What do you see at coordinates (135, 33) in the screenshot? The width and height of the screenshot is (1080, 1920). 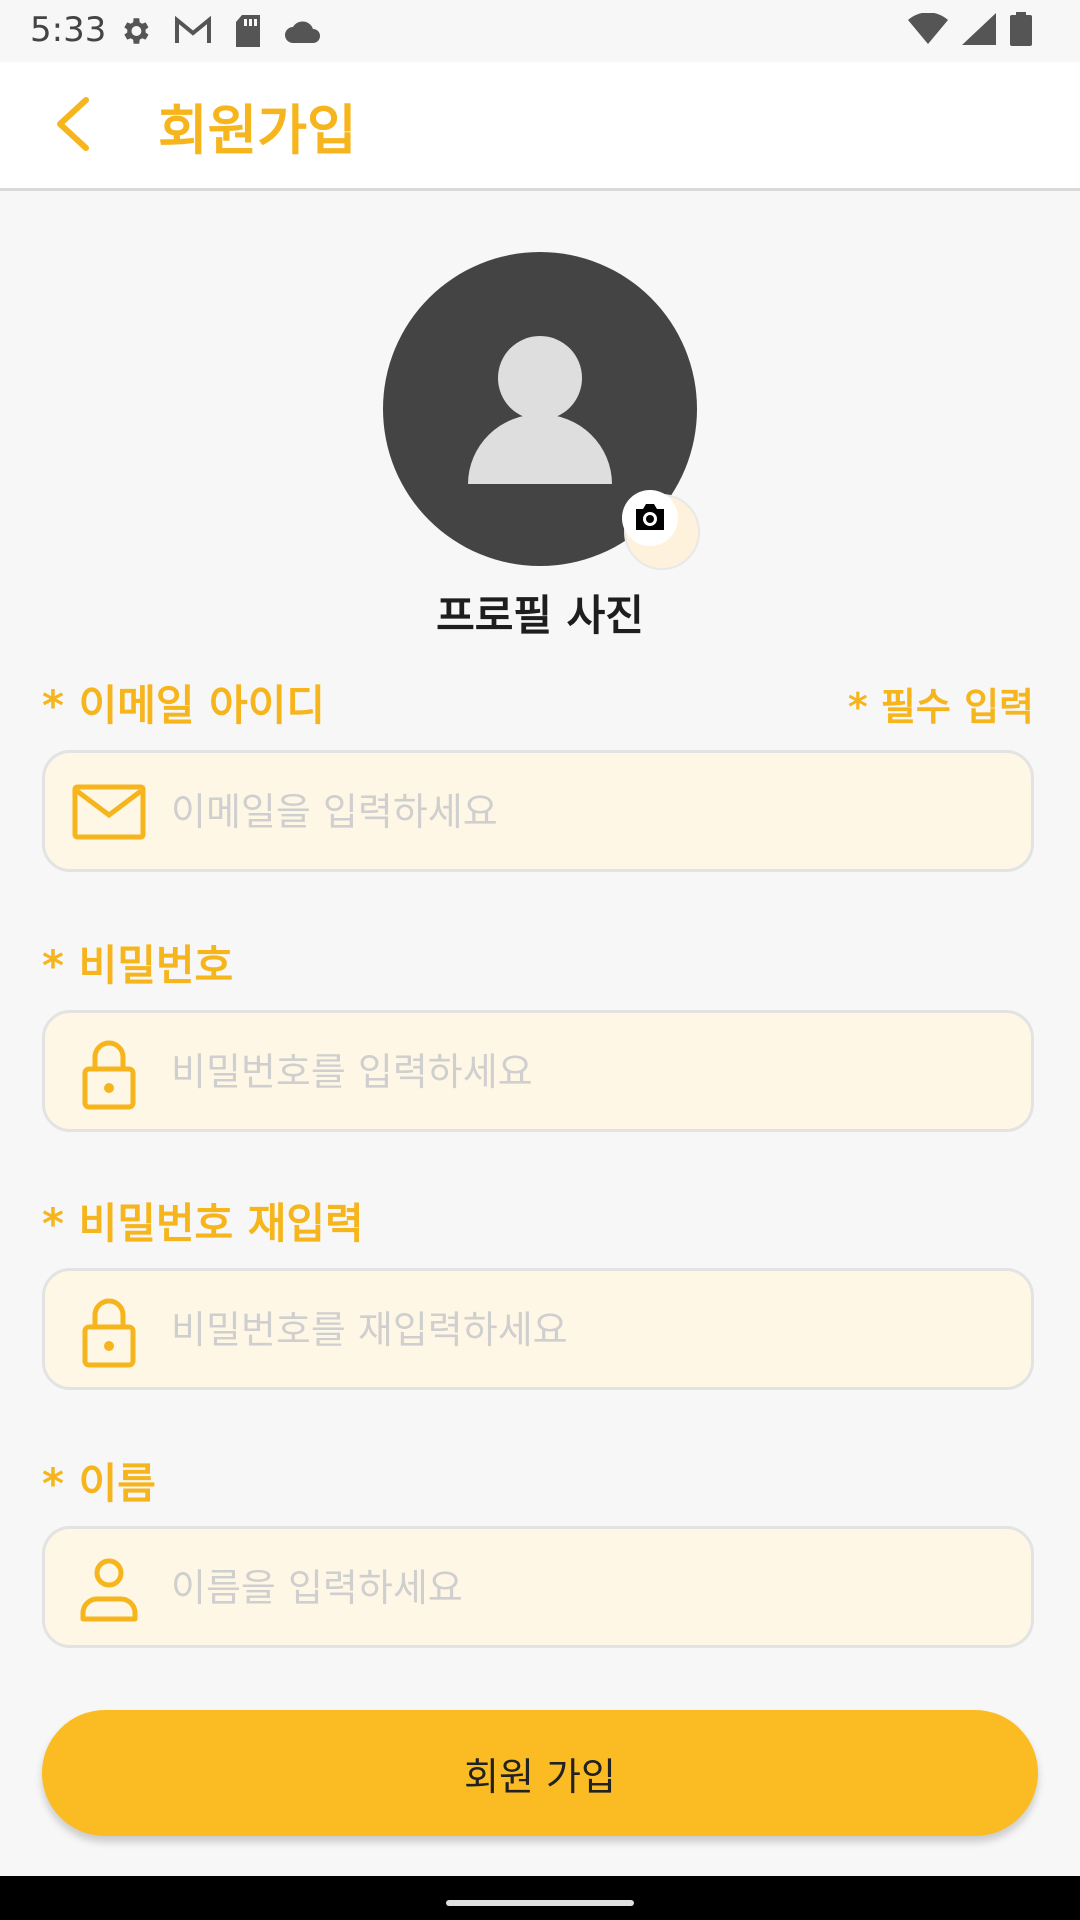 I see `settings-icon` at bounding box center [135, 33].